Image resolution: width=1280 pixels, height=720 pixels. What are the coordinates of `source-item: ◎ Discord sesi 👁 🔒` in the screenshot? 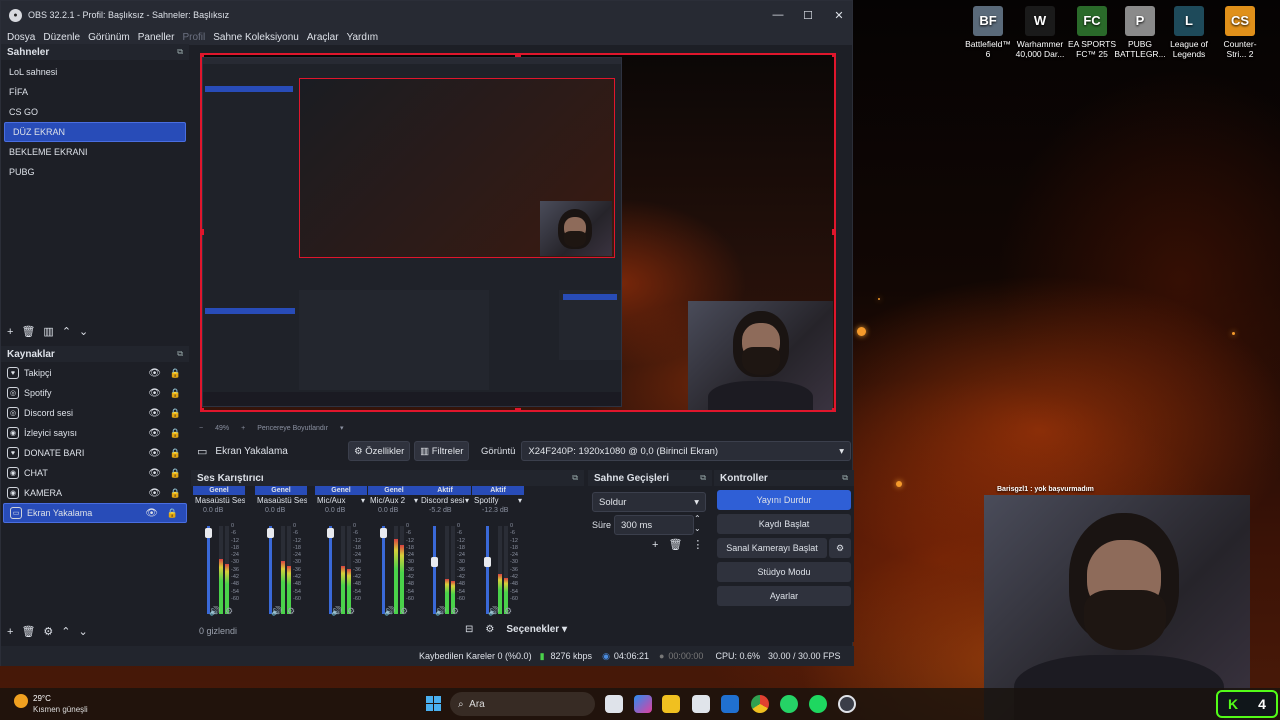 It's located at (95, 413).